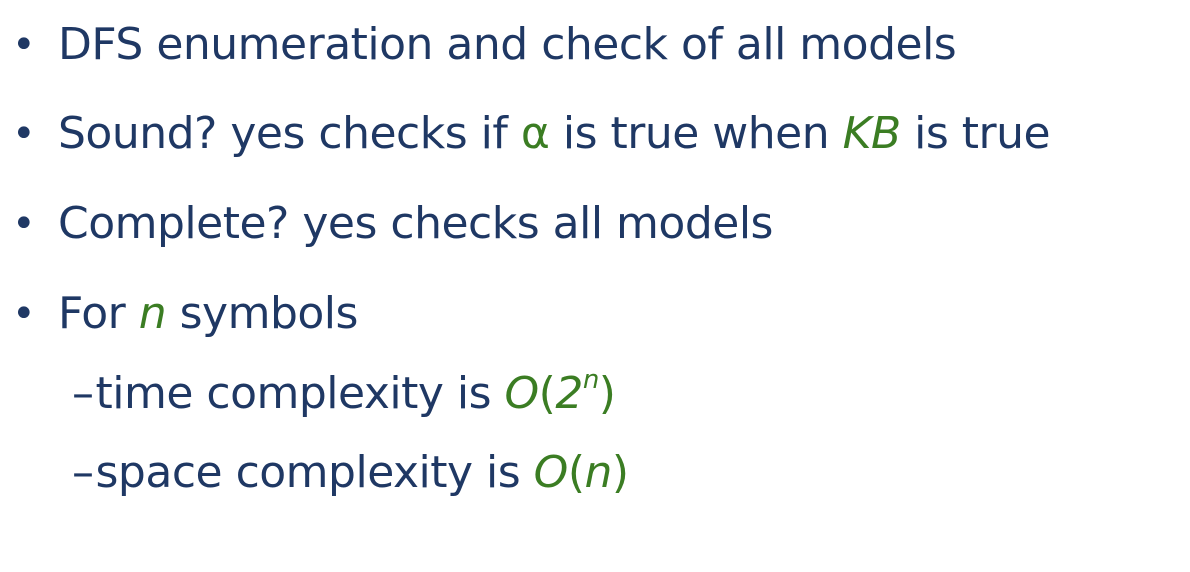 The image size is (1190, 572). I want to click on bullet-text-suffix: is true, so click(975, 133).